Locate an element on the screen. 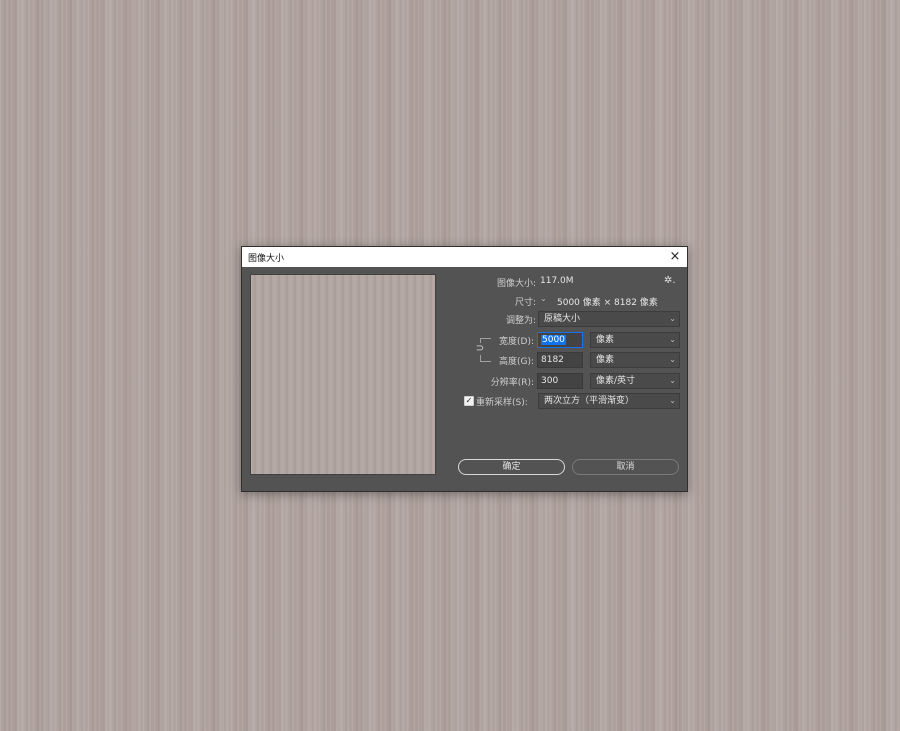 Image resolution: width=900 pixels, height=731 pixels. width-value: 5000 is located at coordinates (553, 340).